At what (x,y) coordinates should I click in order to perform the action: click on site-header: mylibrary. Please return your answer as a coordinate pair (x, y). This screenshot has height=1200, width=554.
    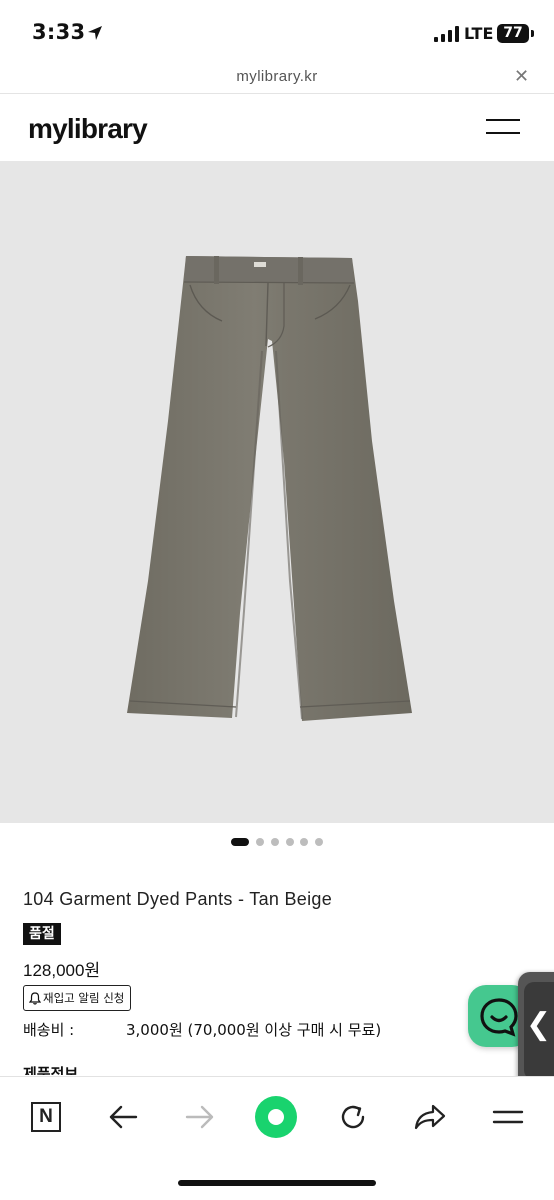
    Looking at the image, I should click on (277, 128).